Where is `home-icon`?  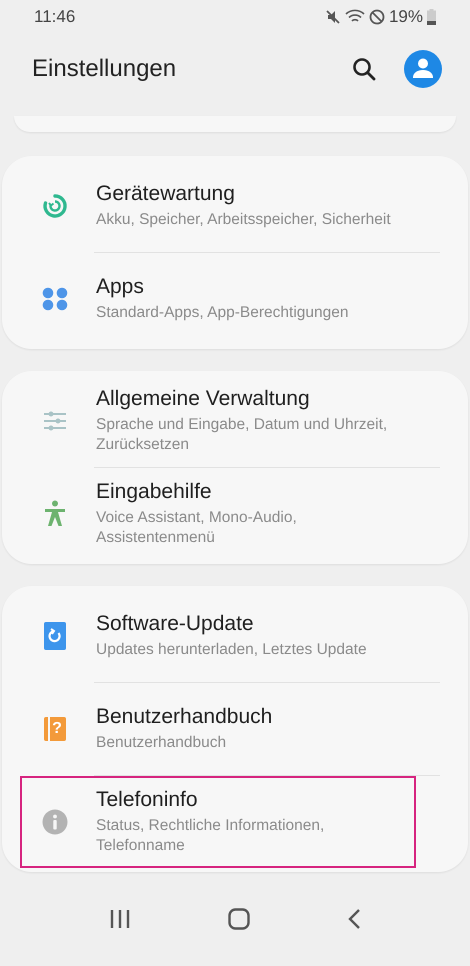
home-icon is located at coordinates (239, 919).